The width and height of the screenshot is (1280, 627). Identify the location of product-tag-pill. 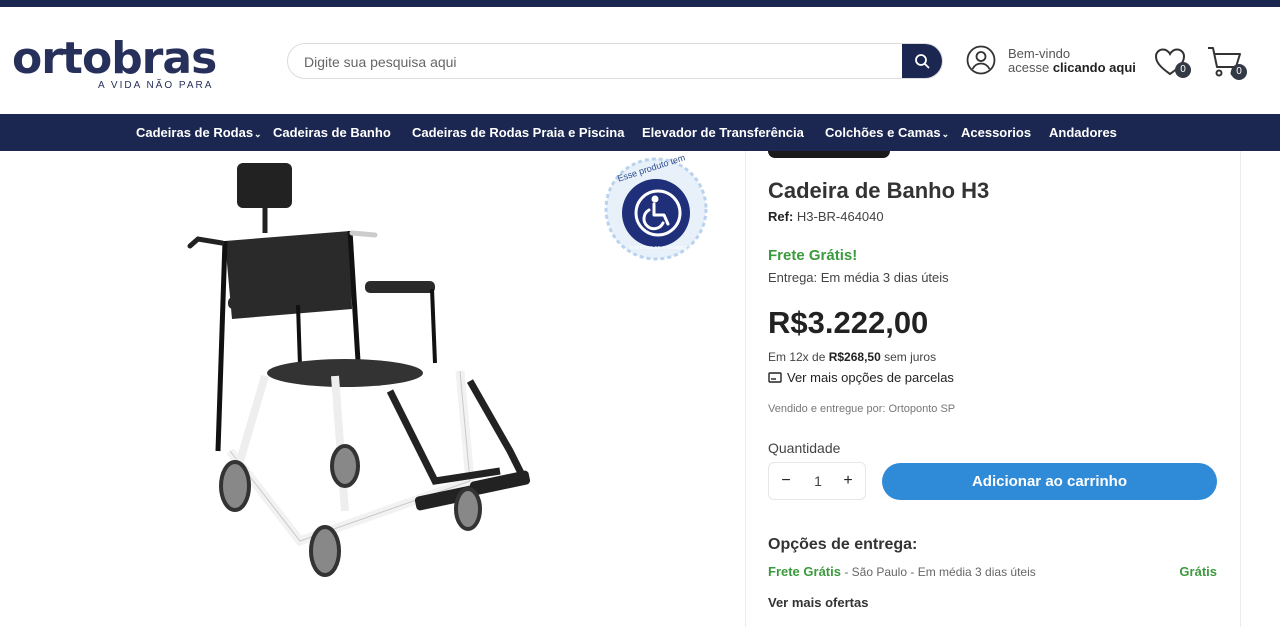
(829, 154).